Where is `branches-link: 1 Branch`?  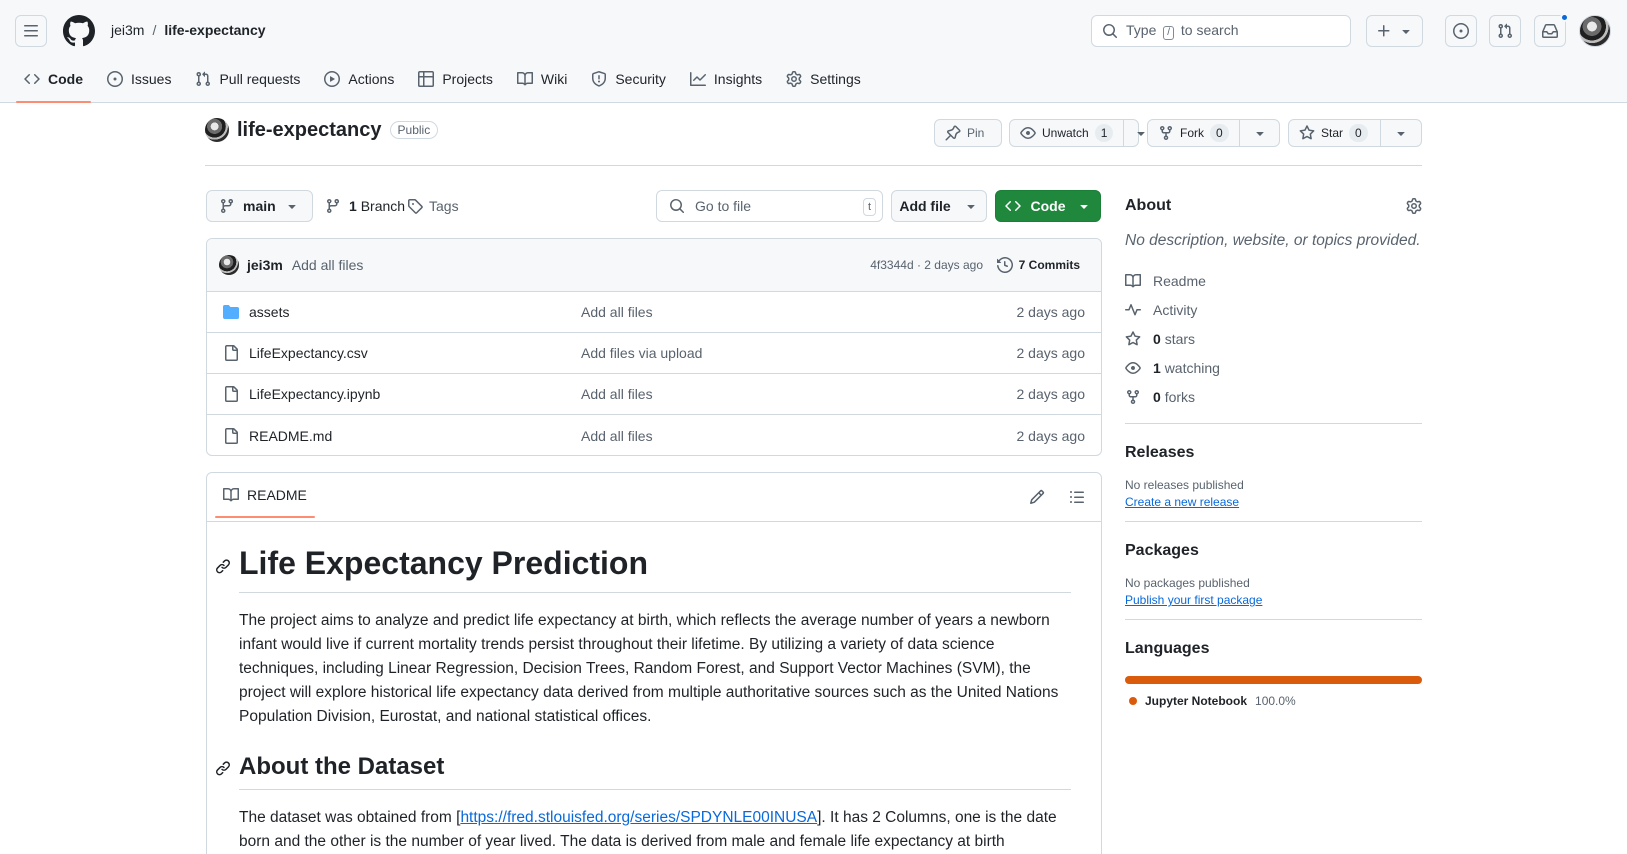
branches-link: 1 Branch is located at coordinates (365, 206).